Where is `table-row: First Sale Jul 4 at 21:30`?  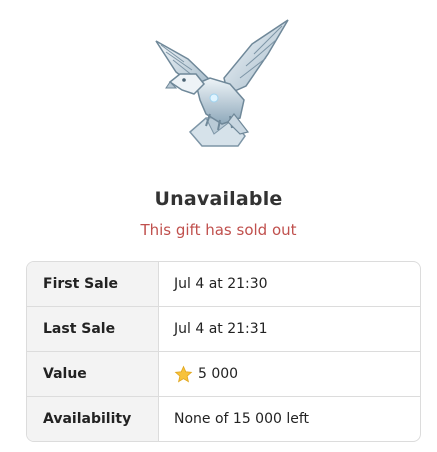
table-row: First Sale Jul 4 at 21:30 is located at coordinates (223, 284).